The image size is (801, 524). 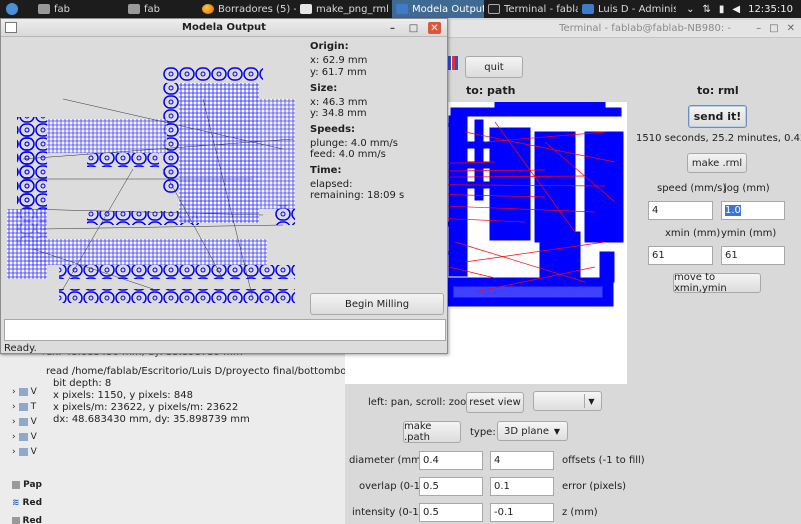 What do you see at coordinates (680, 210) in the screenshot?
I see `speed-input: 4` at bounding box center [680, 210].